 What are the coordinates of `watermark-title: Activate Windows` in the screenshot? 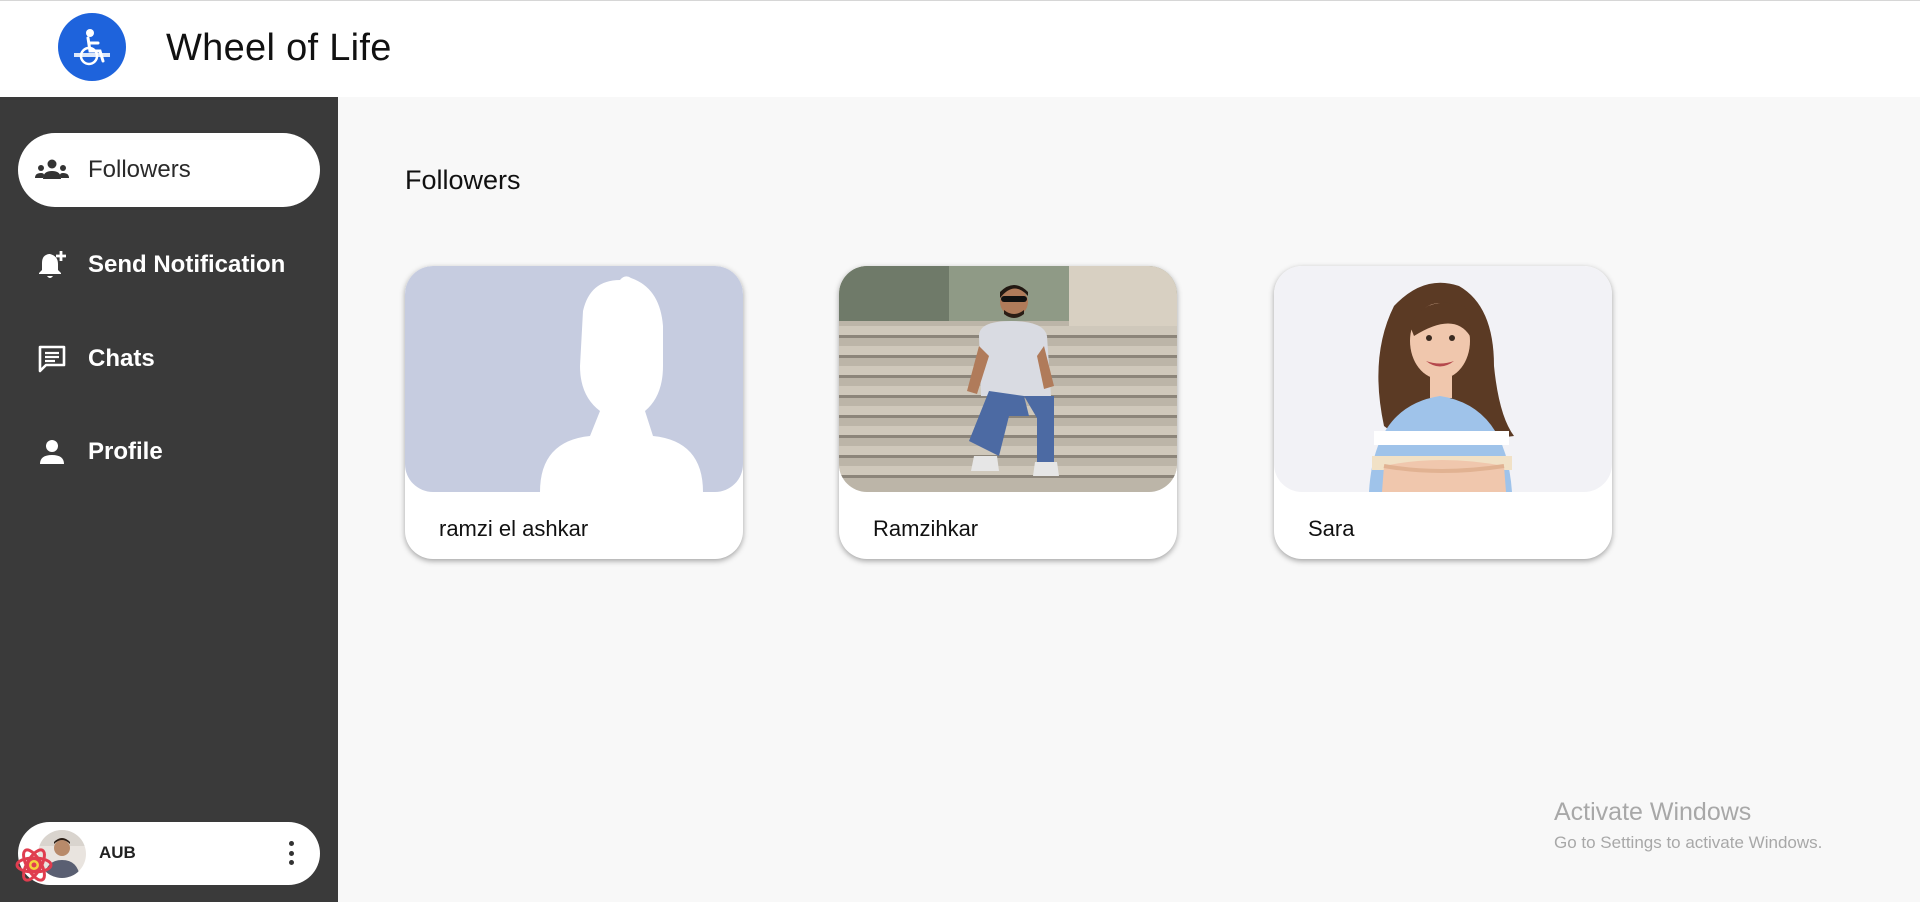 It's located at (1653, 812).